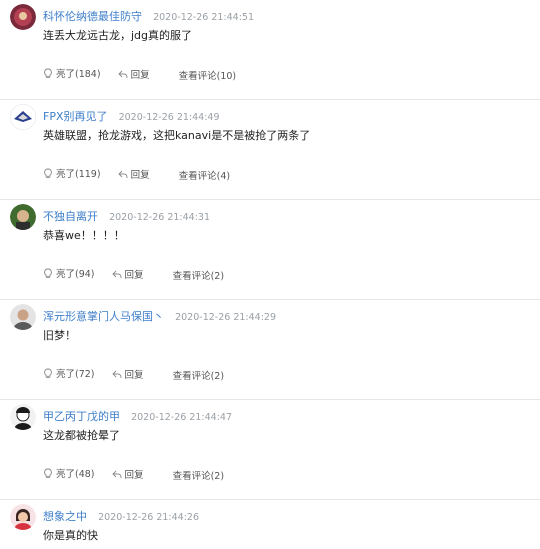 This screenshot has width=540, height=549. Describe the element at coordinates (81, 416) in the screenshot. I see `username: 甲乙丙丁戊的甲` at that location.